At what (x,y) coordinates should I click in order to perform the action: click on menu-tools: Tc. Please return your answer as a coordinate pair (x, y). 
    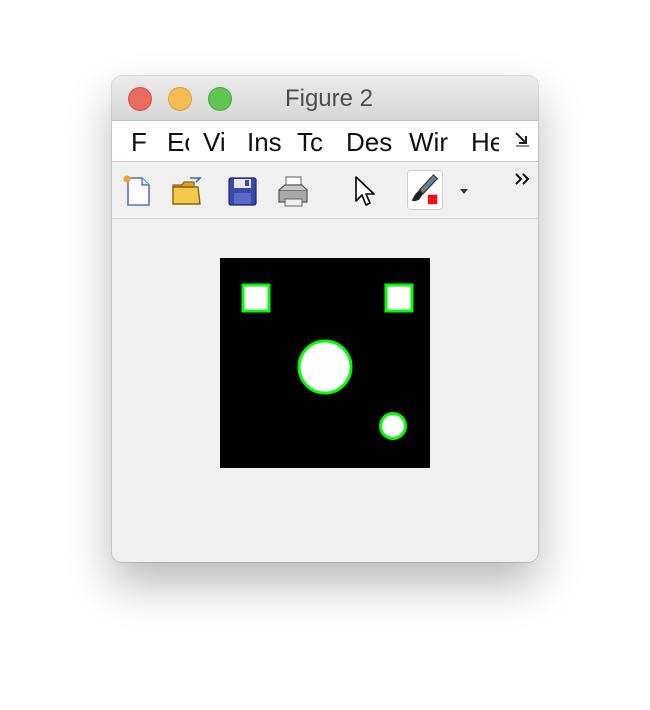
    Looking at the image, I should click on (313, 141).